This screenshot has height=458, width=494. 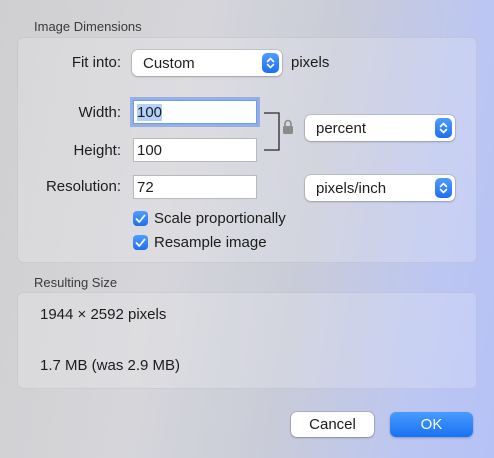 I want to click on resample-image-label: Resample image, so click(x=210, y=242).